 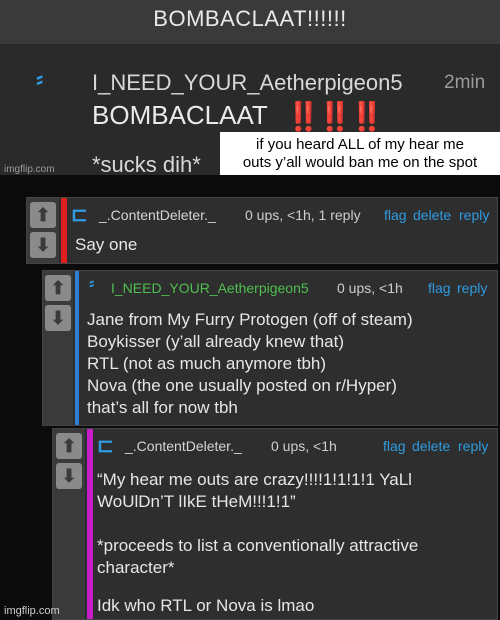 What do you see at coordinates (247, 82) in the screenshot?
I see `top-image-username: I_NEED_YOUR_Aetherpigeon5` at bounding box center [247, 82].